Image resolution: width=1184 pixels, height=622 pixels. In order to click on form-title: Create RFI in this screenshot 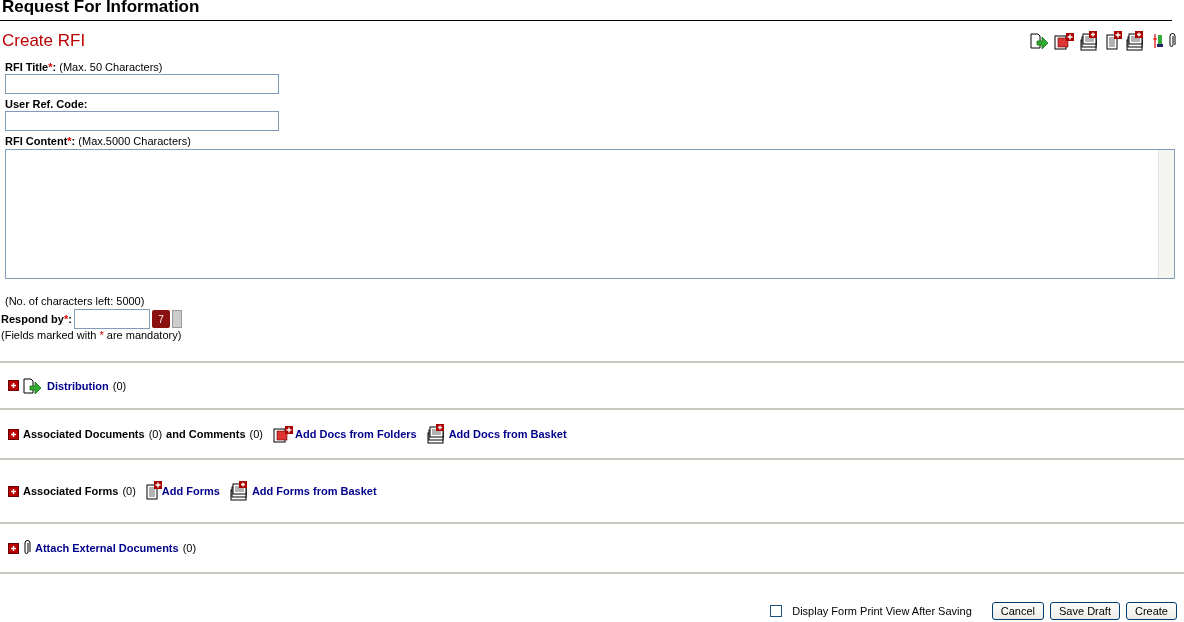, I will do `click(44, 41)`.